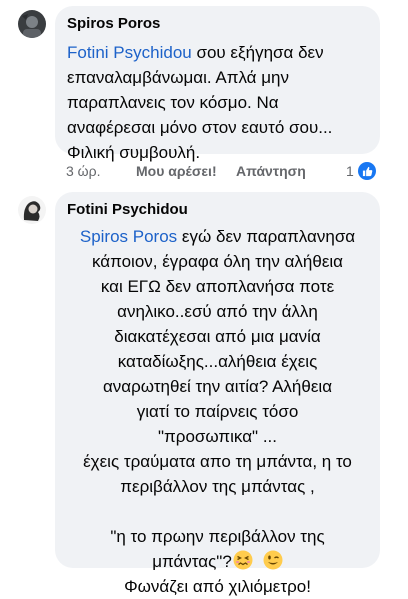 The width and height of the screenshot is (408, 599). Describe the element at coordinates (192, 561) in the screenshot. I see `comment-line-text: μπάντας"?` at that location.